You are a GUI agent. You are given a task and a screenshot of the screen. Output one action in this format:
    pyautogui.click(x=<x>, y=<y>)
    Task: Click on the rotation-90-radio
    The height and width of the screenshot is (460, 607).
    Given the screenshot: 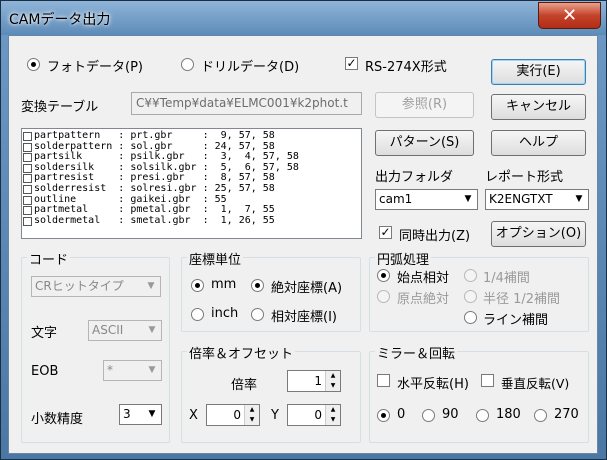 What is the action you would take?
    pyautogui.click(x=428, y=415)
    